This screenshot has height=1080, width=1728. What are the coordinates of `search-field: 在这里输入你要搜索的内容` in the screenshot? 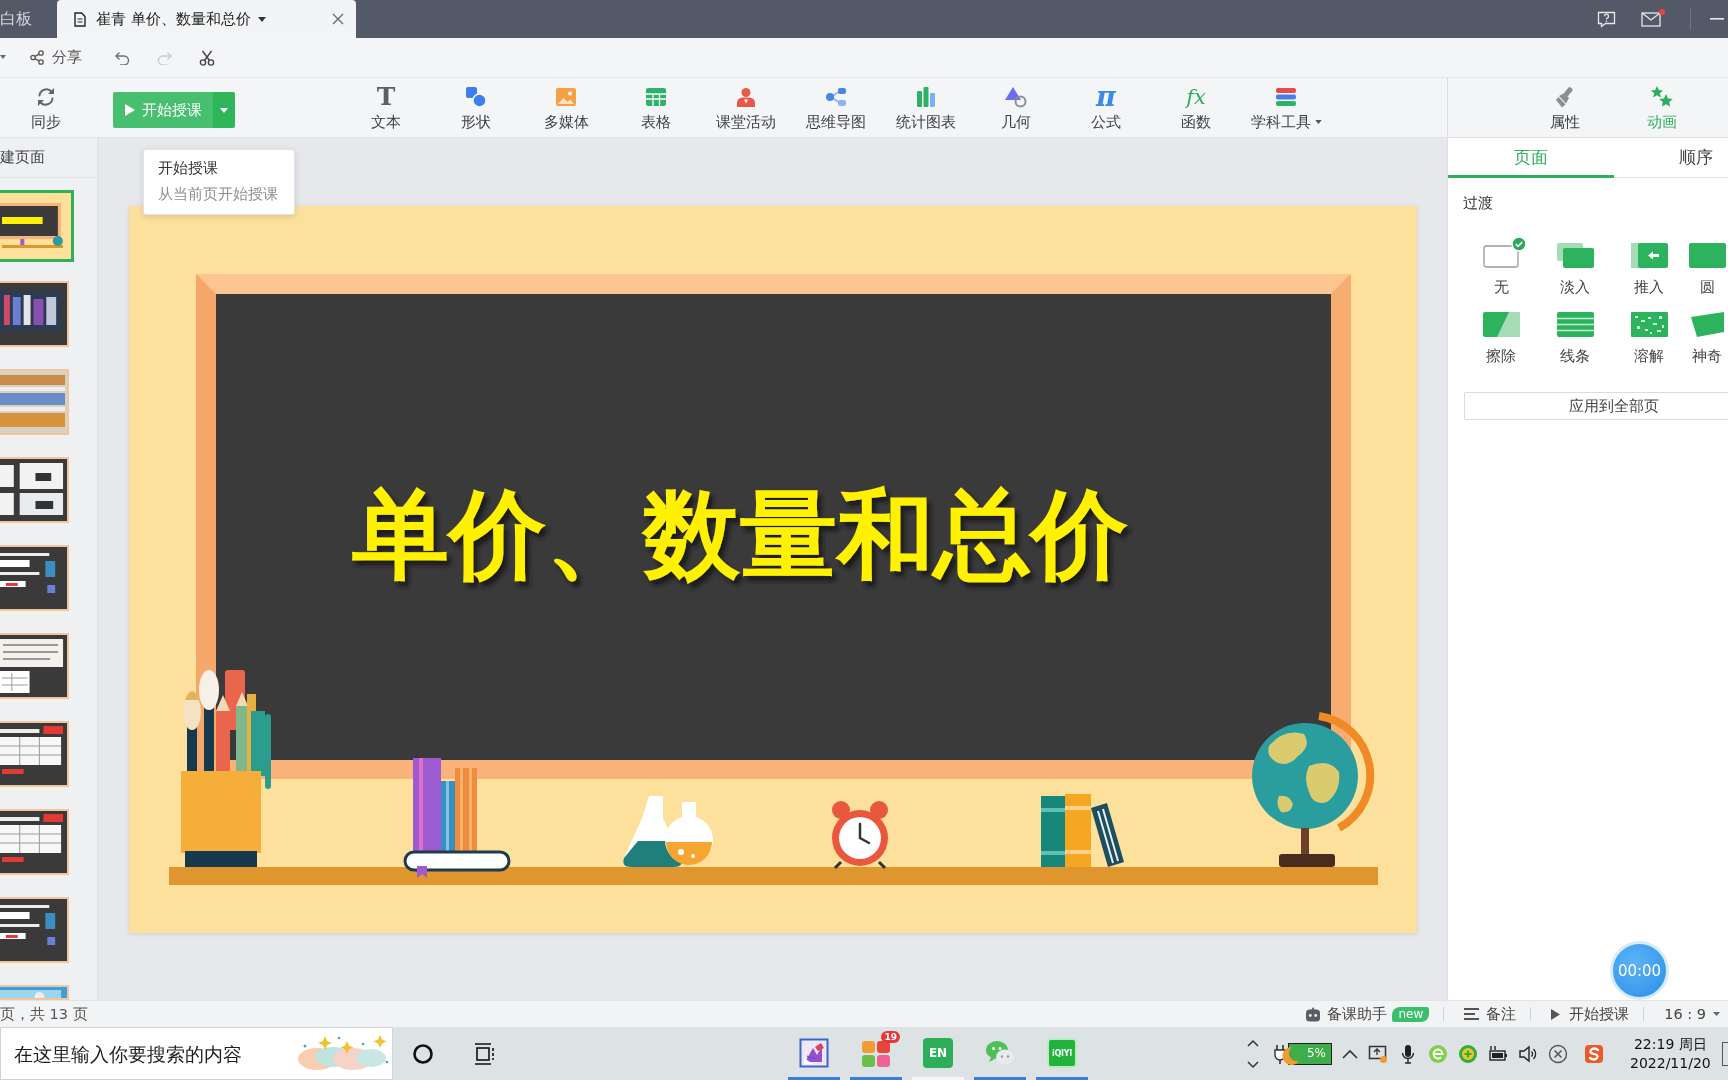 It's located at (196, 1053).